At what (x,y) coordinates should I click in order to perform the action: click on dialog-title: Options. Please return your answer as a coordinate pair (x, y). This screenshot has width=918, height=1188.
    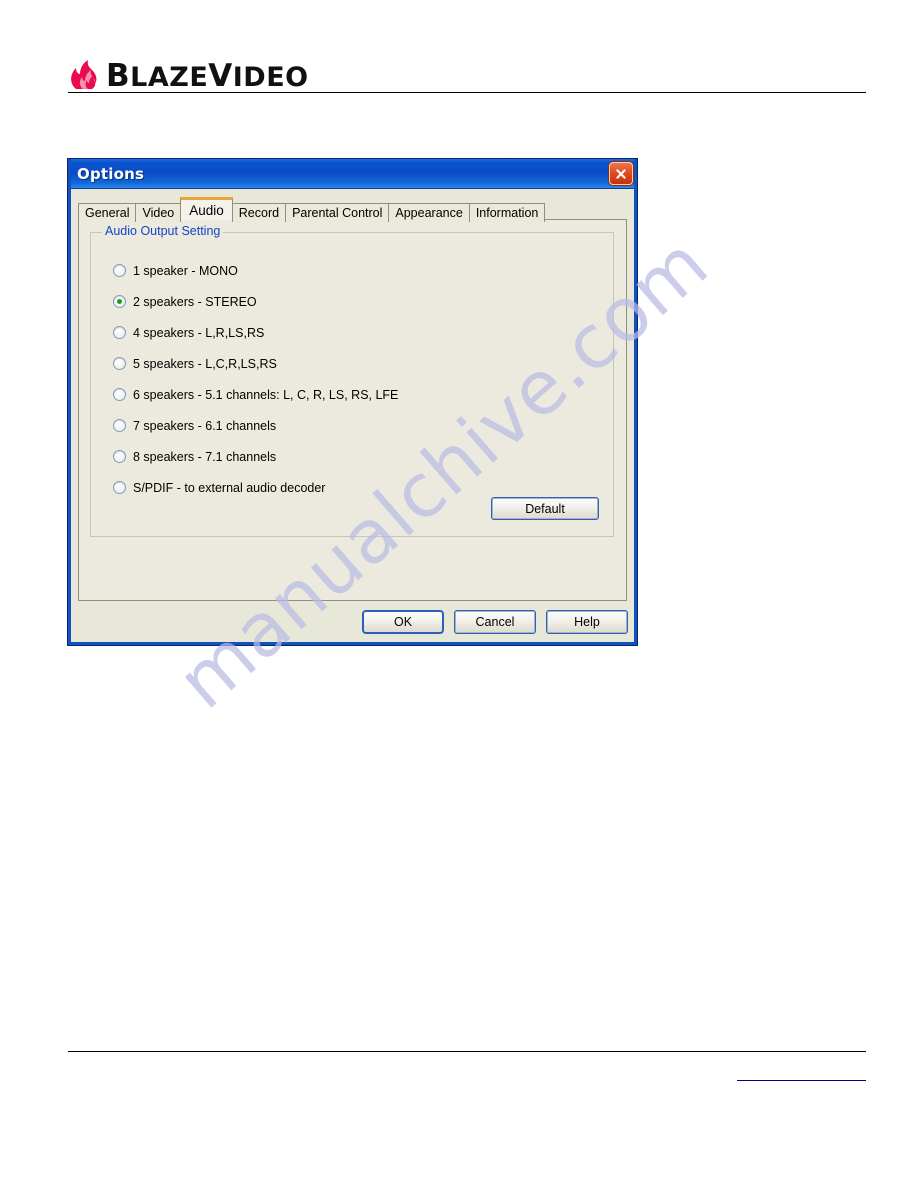
    Looking at the image, I should click on (111, 173).